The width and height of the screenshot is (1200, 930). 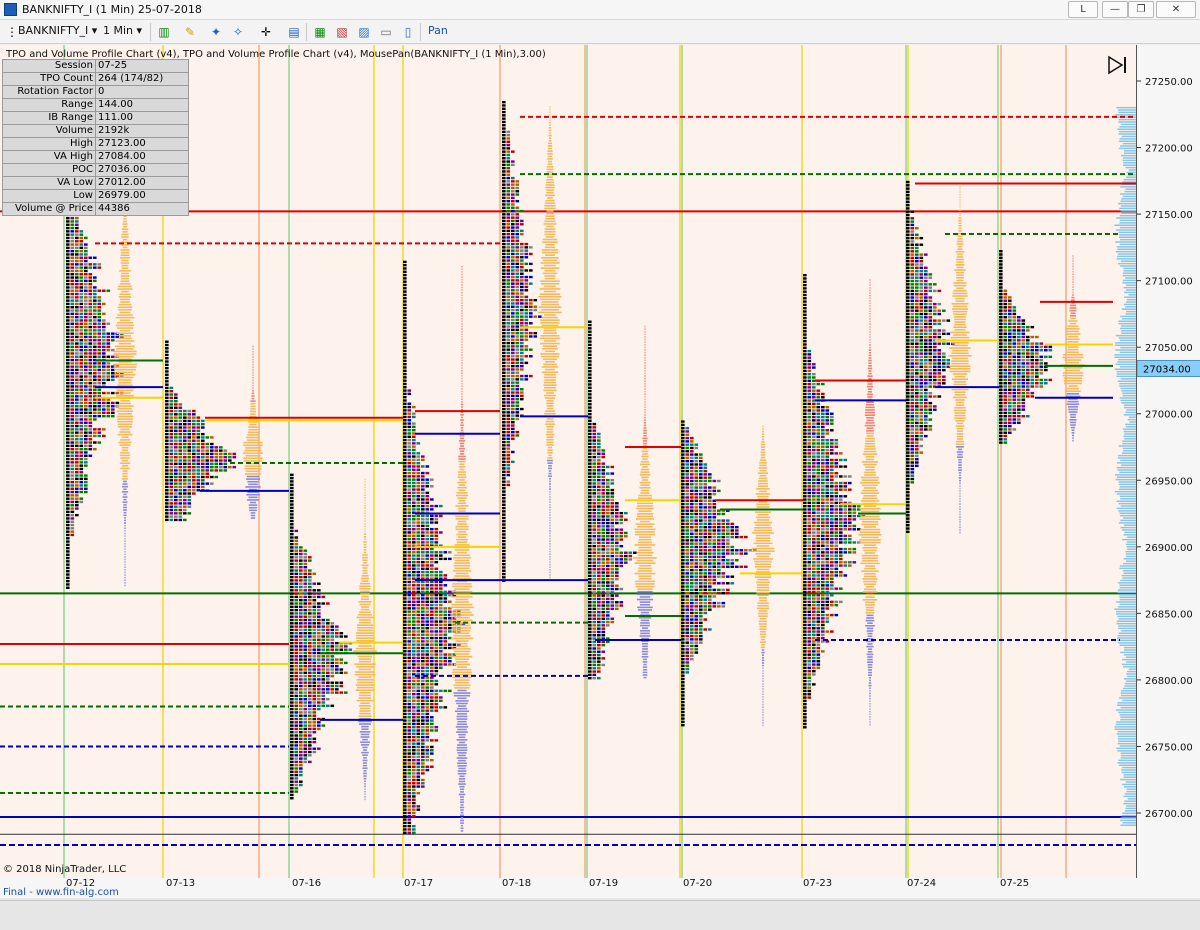 I want to click on bar-style-icon: ▥, so click(x=164, y=32).